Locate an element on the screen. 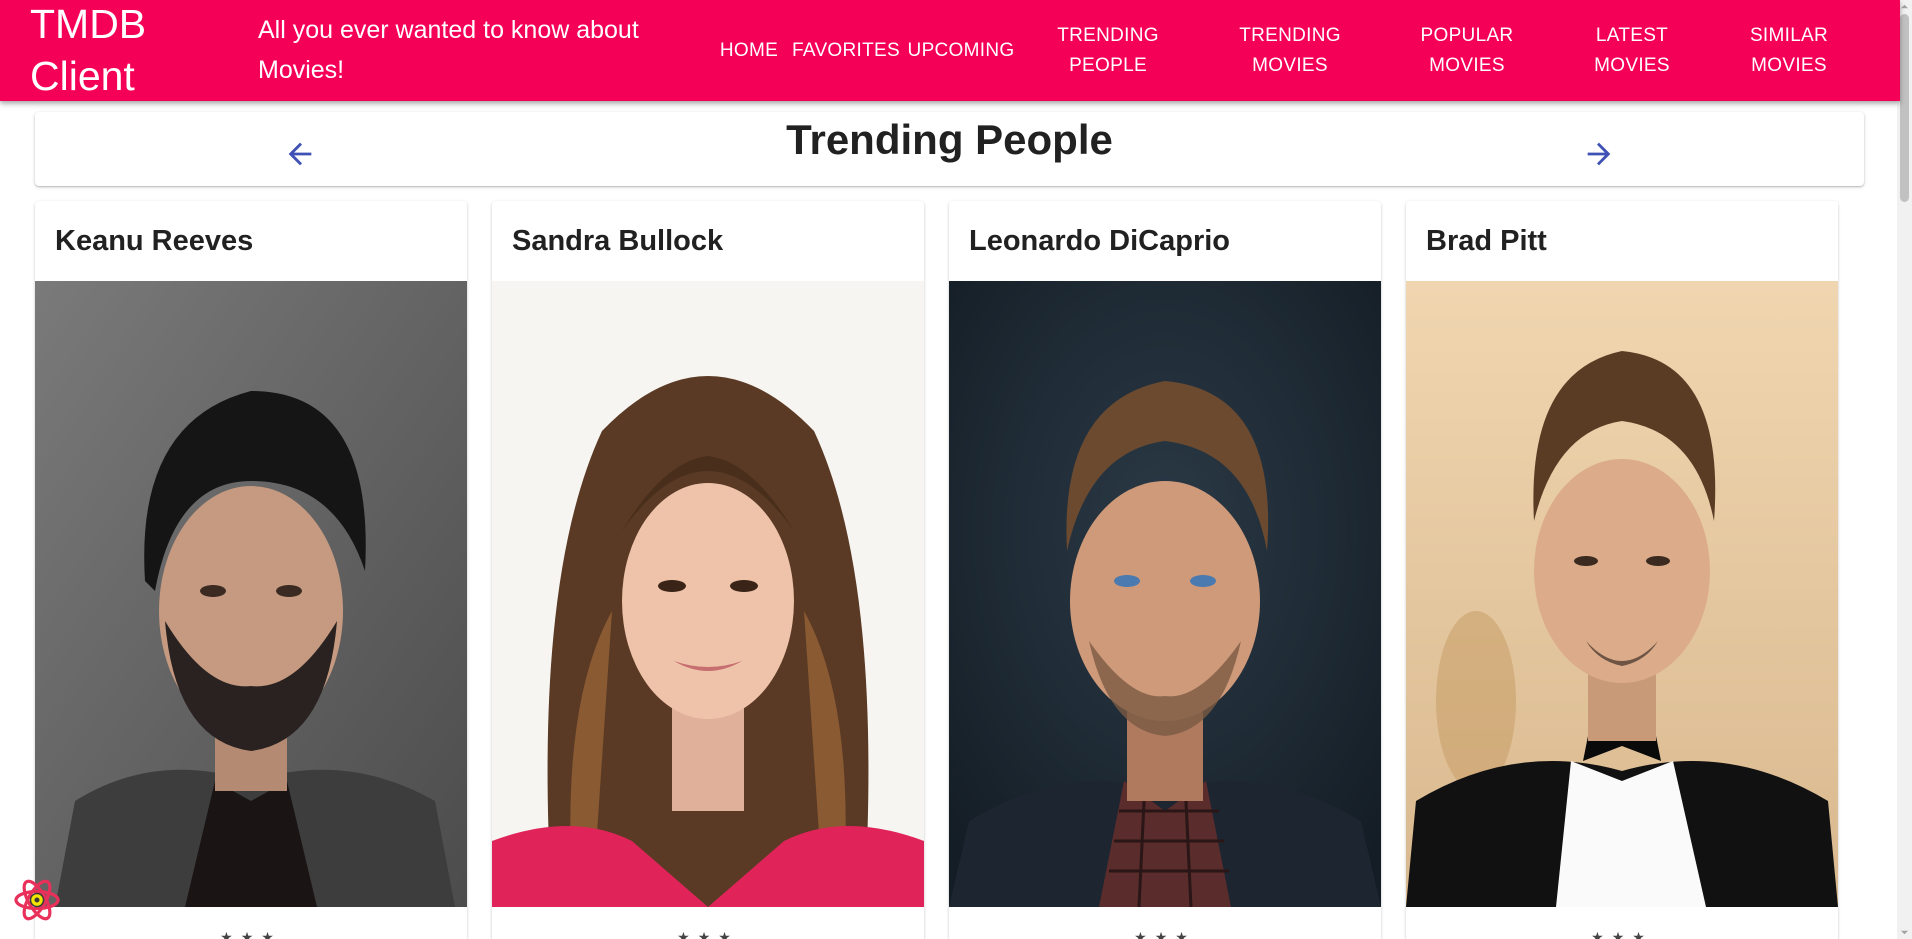 This screenshot has height=939, width=1912. nav-home: HOME is located at coordinates (749, 50).